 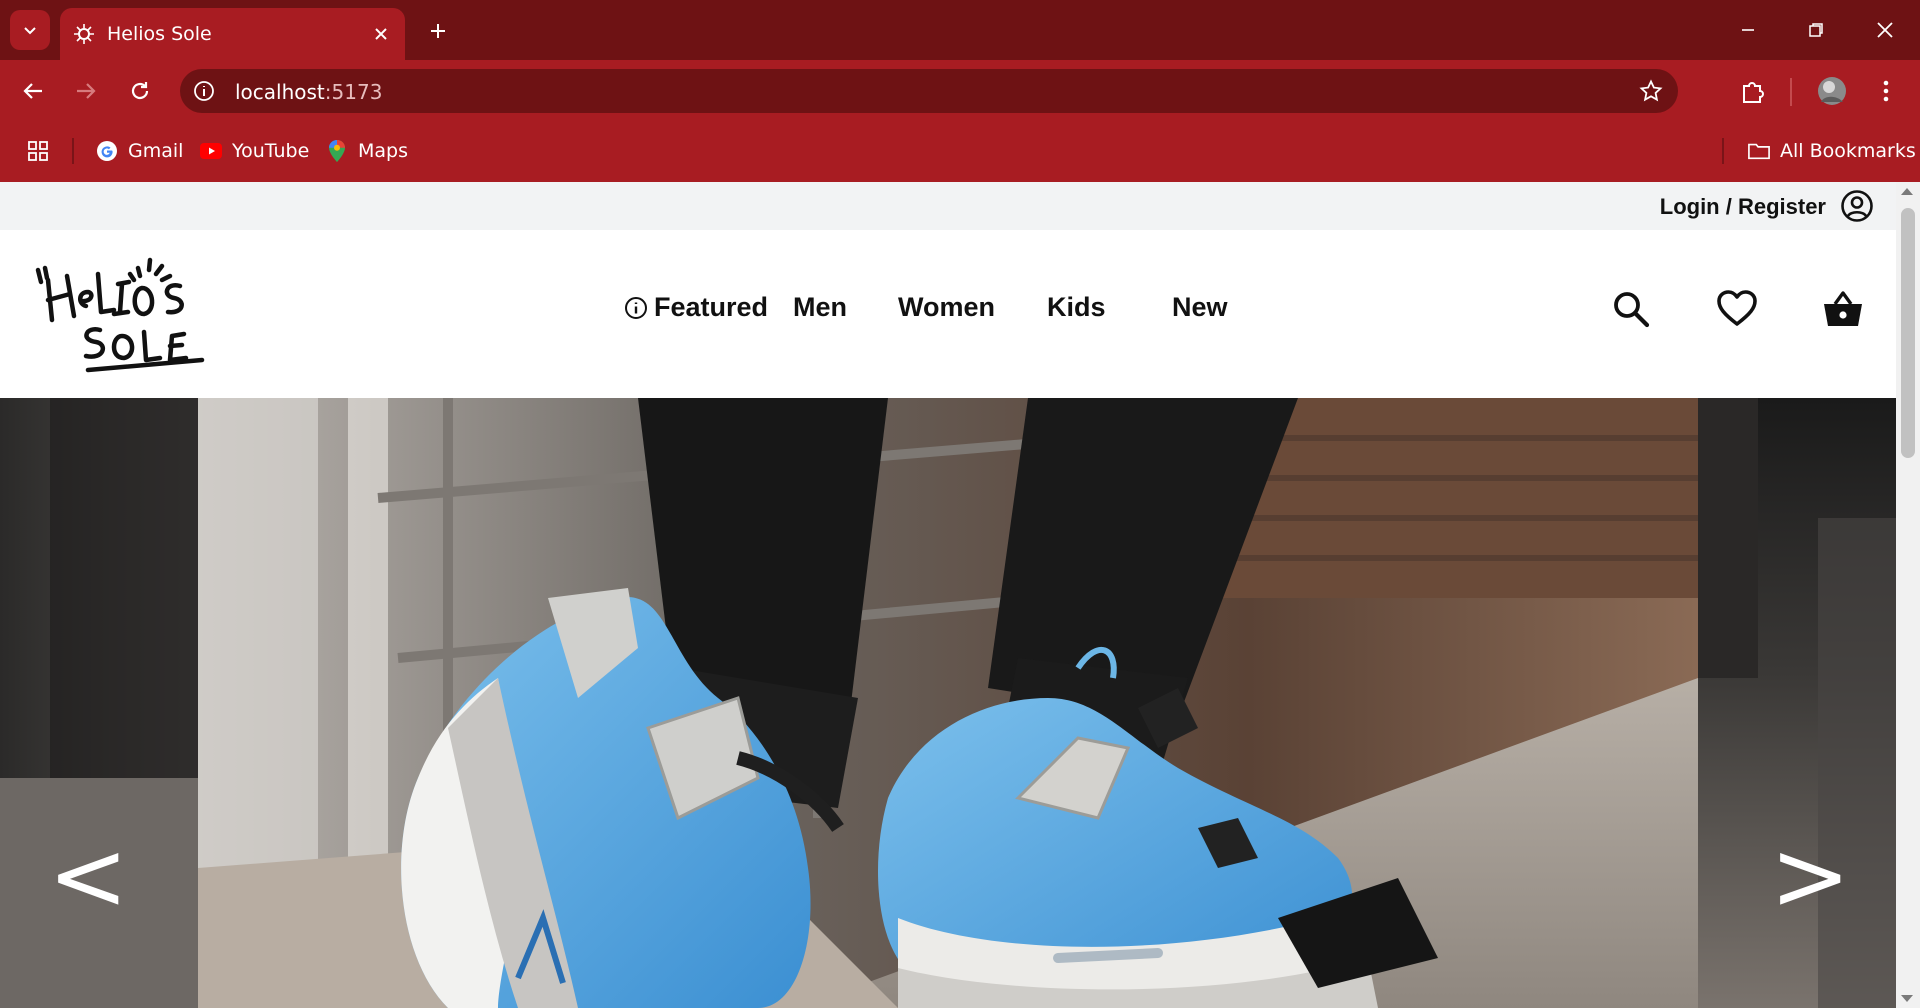 I want to click on bookmark-label: YouTube, so click(x=271, y=151).